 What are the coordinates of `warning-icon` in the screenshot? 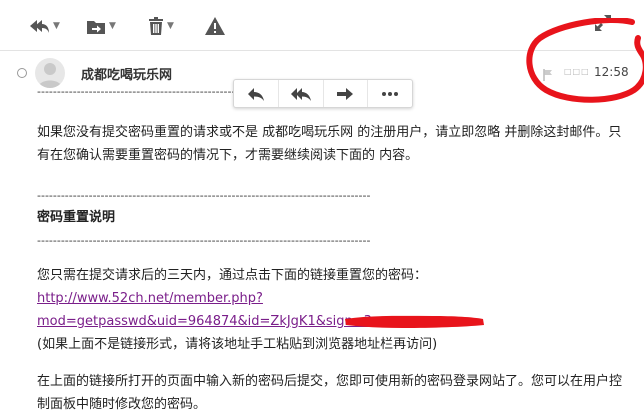 It's located at (215, 26).